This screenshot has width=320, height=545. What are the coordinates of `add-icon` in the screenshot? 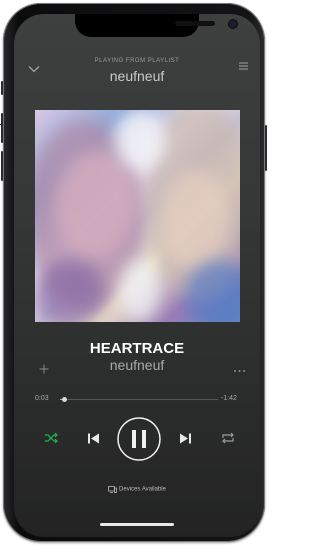 It's located at (44, 369).